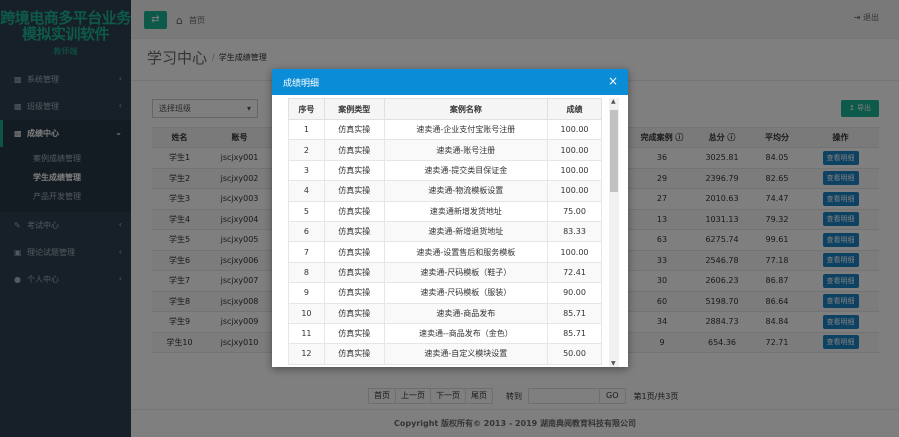 The height and width of the screenshot is (437, 899). What do you see at coordinates (450, 82) in the screenshot?
I see `modal-header: 成绩明细 ×` at bounding box center [450, 82].